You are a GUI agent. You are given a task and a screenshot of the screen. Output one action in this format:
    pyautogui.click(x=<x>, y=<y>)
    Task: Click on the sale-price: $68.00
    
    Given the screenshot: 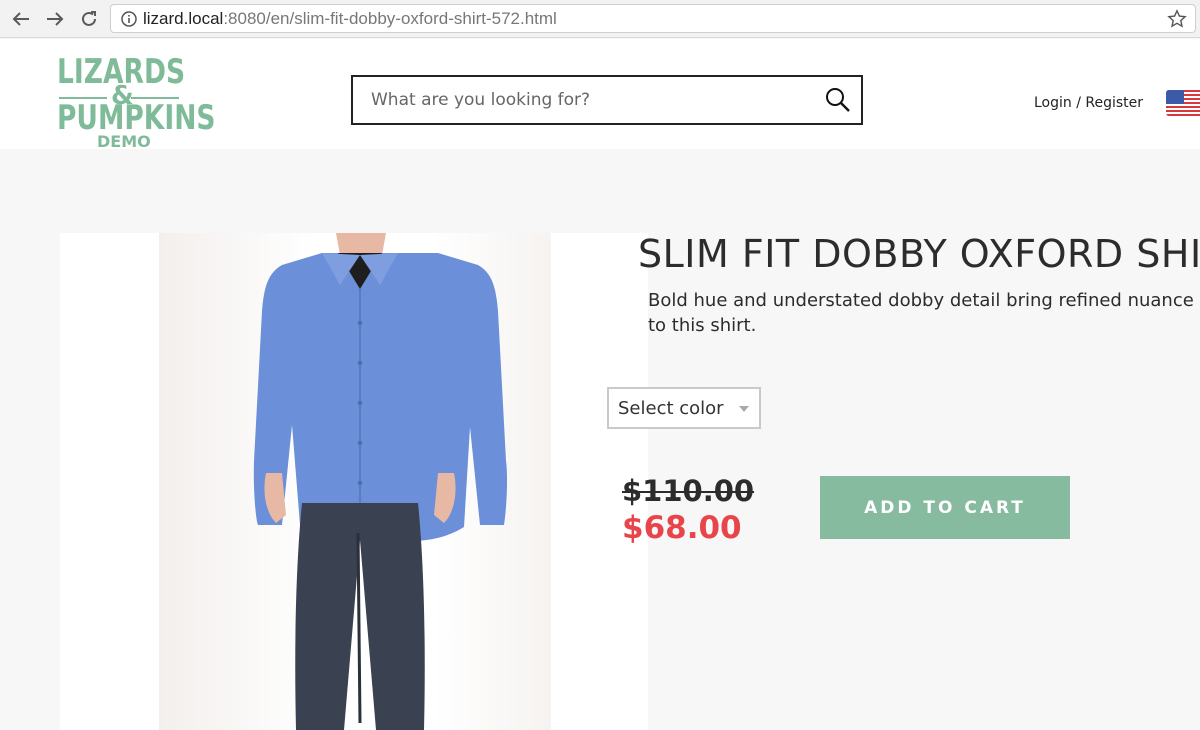 What is the action you would take?
    pyautogui.click(x=682, y=528)
    